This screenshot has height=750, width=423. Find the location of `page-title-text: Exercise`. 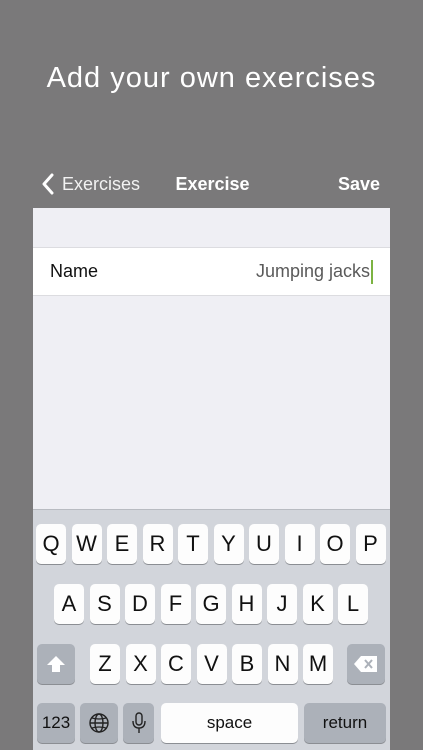

page-title-text: Exercise is located at coordinates (212, 184).